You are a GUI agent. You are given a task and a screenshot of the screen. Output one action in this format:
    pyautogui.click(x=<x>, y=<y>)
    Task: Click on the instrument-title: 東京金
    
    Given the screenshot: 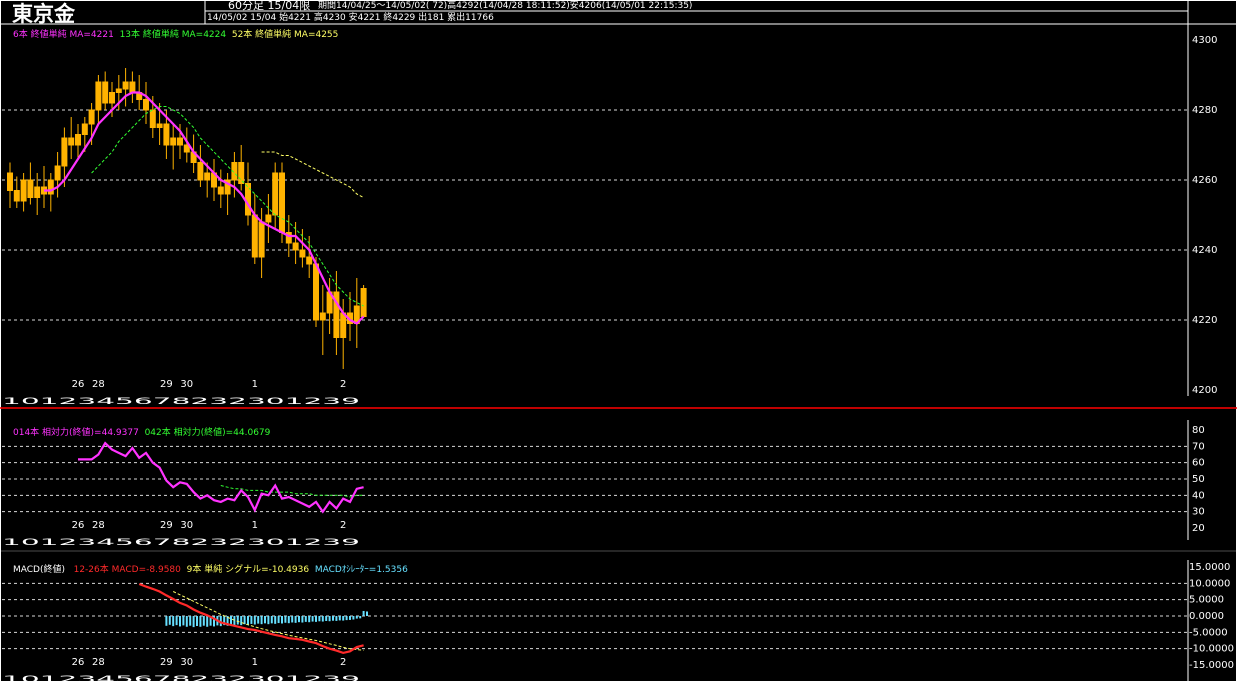 What is the action you would take?
    pyautogui.click(x=43, y=14)
    